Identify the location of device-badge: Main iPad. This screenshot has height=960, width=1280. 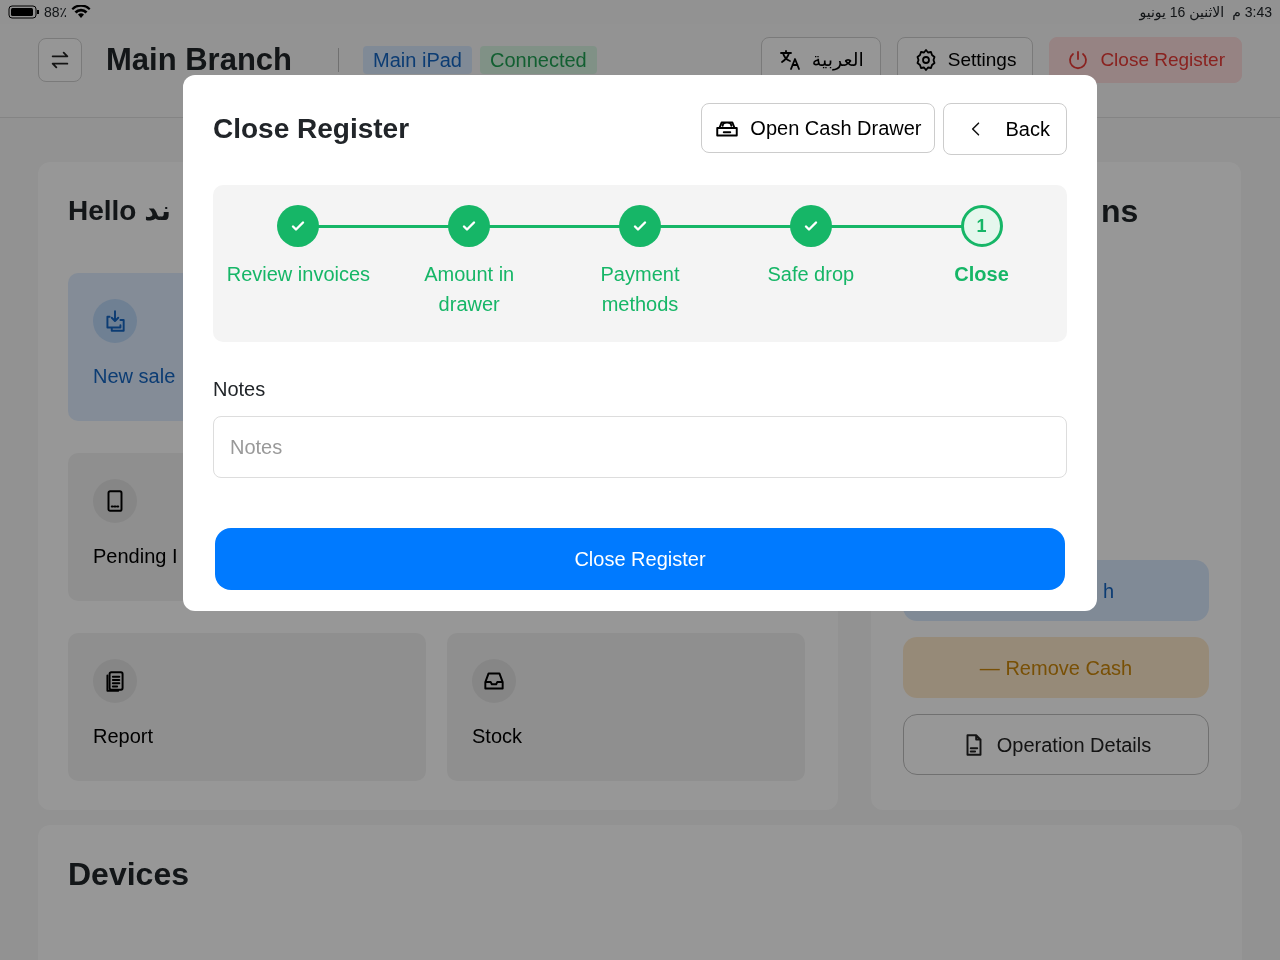
(417, 59).